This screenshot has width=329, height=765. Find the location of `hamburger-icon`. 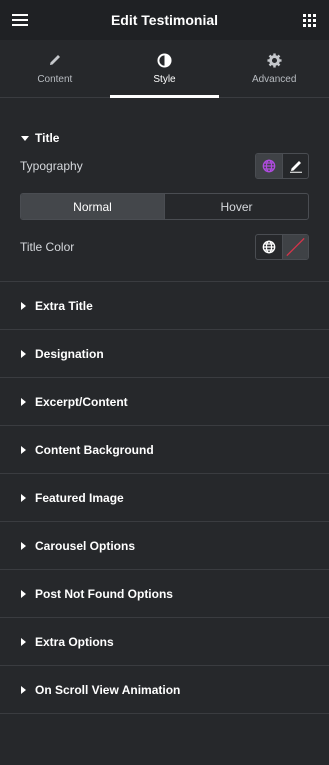

hamburger-icon is located at coordinates (20, 20).